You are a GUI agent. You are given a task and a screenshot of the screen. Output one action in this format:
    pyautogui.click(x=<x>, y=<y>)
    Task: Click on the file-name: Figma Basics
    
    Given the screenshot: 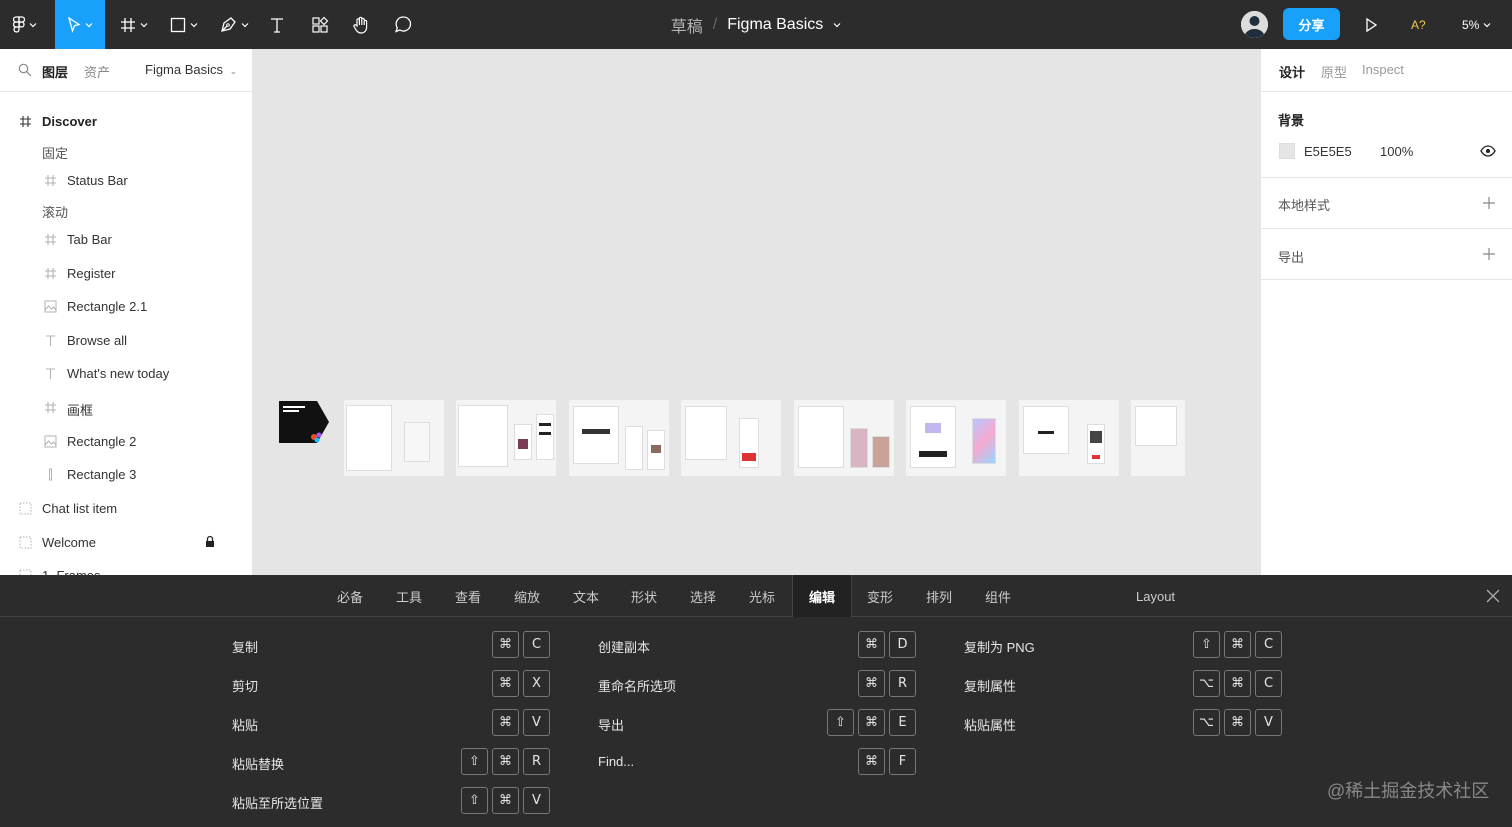 What is the action you would take?
    pyautogui.click(x=775, y=25)
    